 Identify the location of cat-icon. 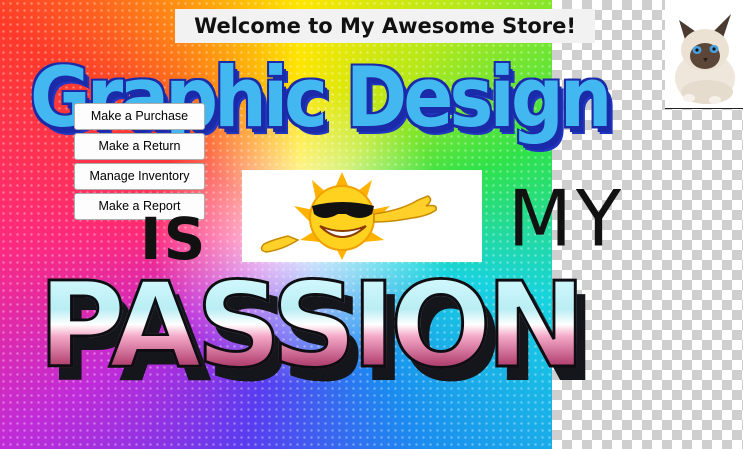
(704, 54).